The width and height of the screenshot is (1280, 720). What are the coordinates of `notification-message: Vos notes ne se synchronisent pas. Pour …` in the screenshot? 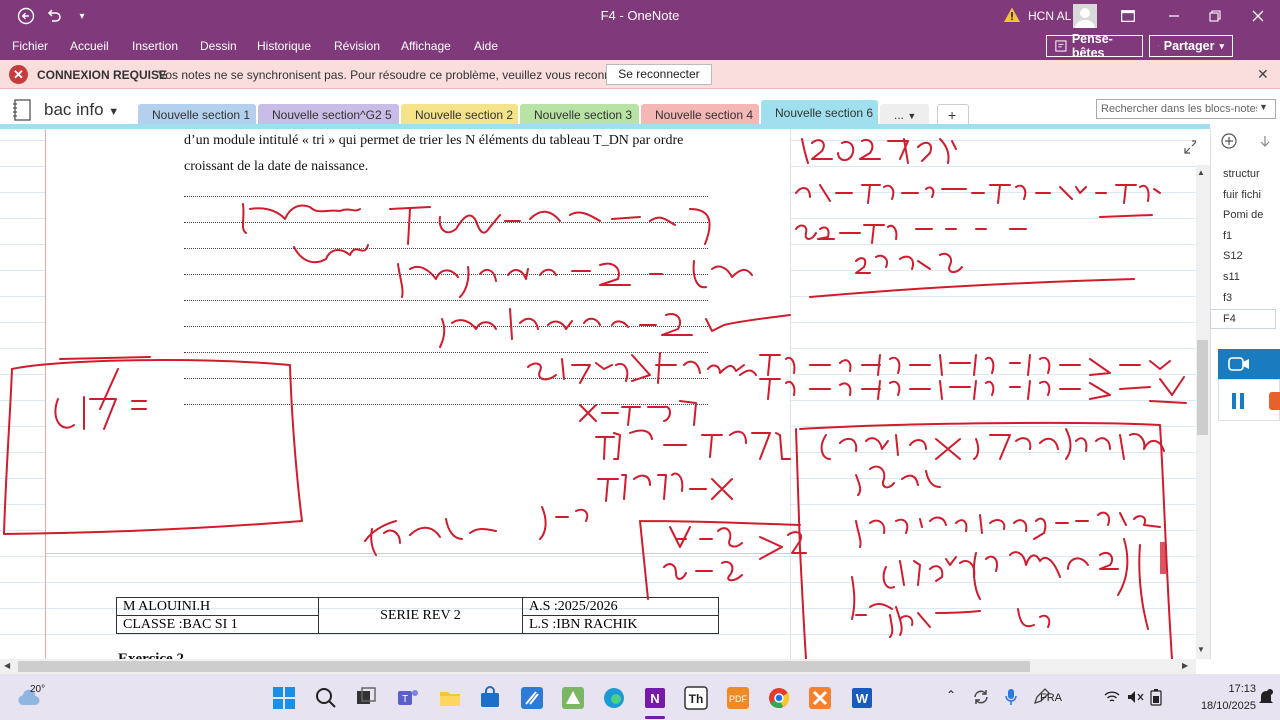 It's located at (399, 75).